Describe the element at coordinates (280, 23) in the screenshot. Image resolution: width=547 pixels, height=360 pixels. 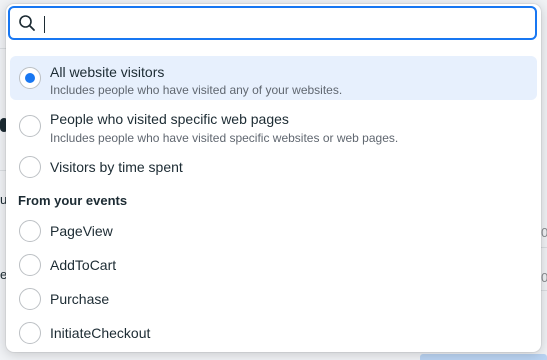
I see `search-input` at that location.